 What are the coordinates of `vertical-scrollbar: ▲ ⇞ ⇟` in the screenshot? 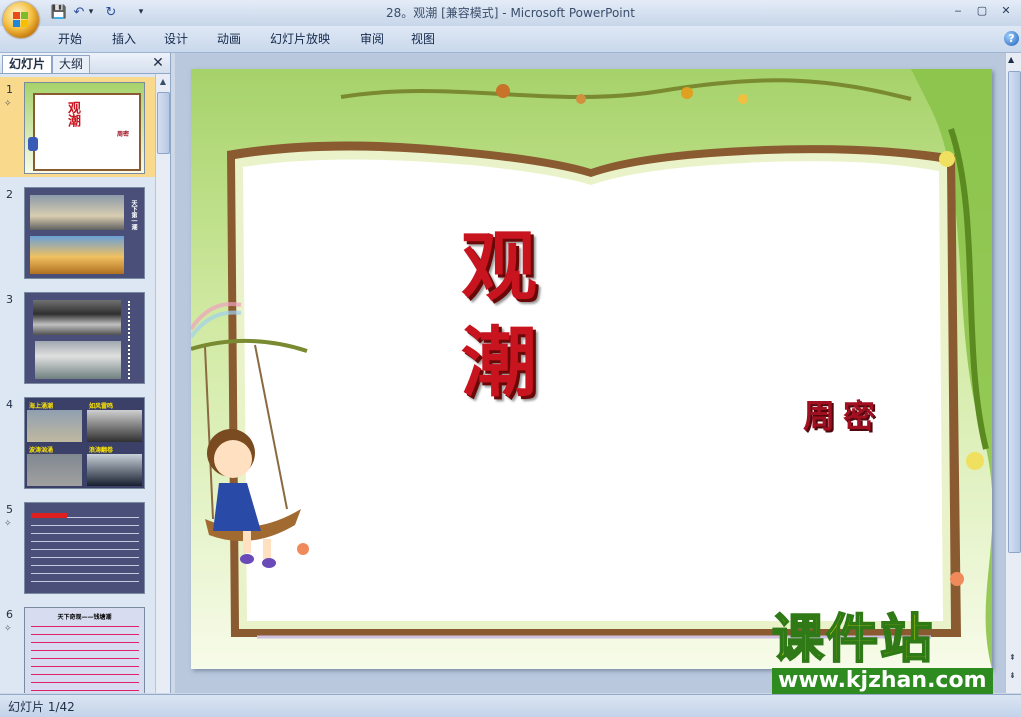 It's located at (1013, 373).